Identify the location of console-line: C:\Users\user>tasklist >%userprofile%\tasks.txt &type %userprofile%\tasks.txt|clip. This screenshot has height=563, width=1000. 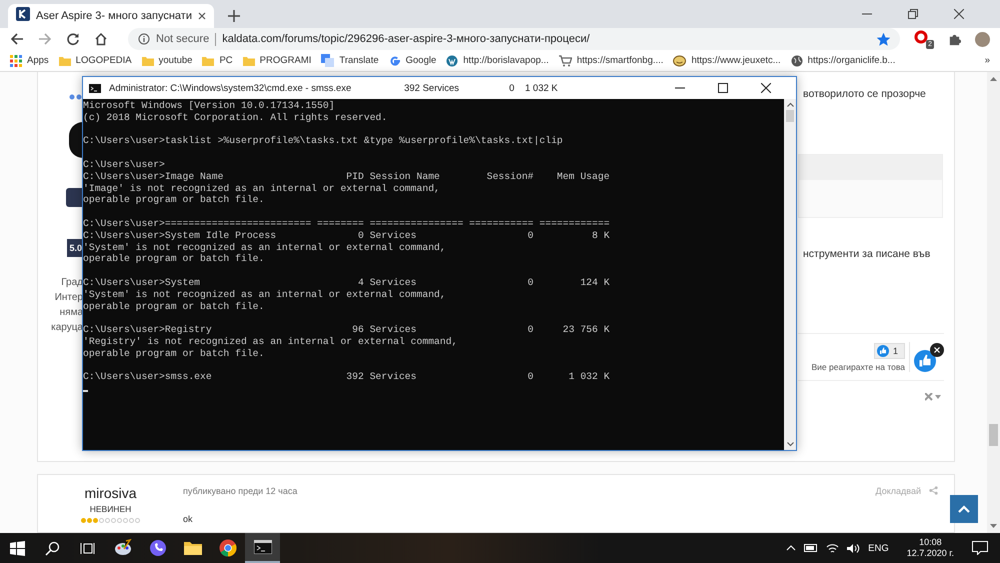
(323, 141).